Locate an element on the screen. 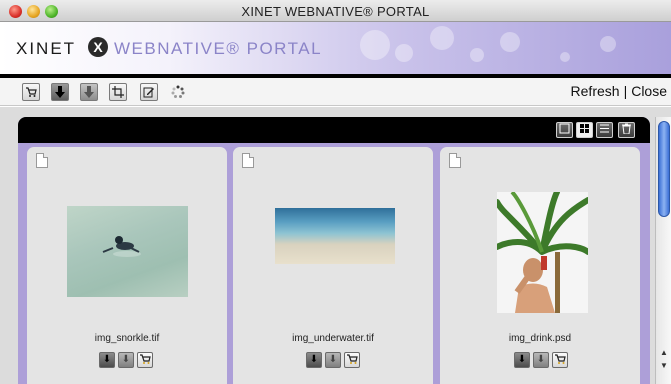 Image resolution: width=671 pixels, height=384 pixels. title-bar: XINET WEBNATIVE® PORTAL is located at coordinates (335, 11).